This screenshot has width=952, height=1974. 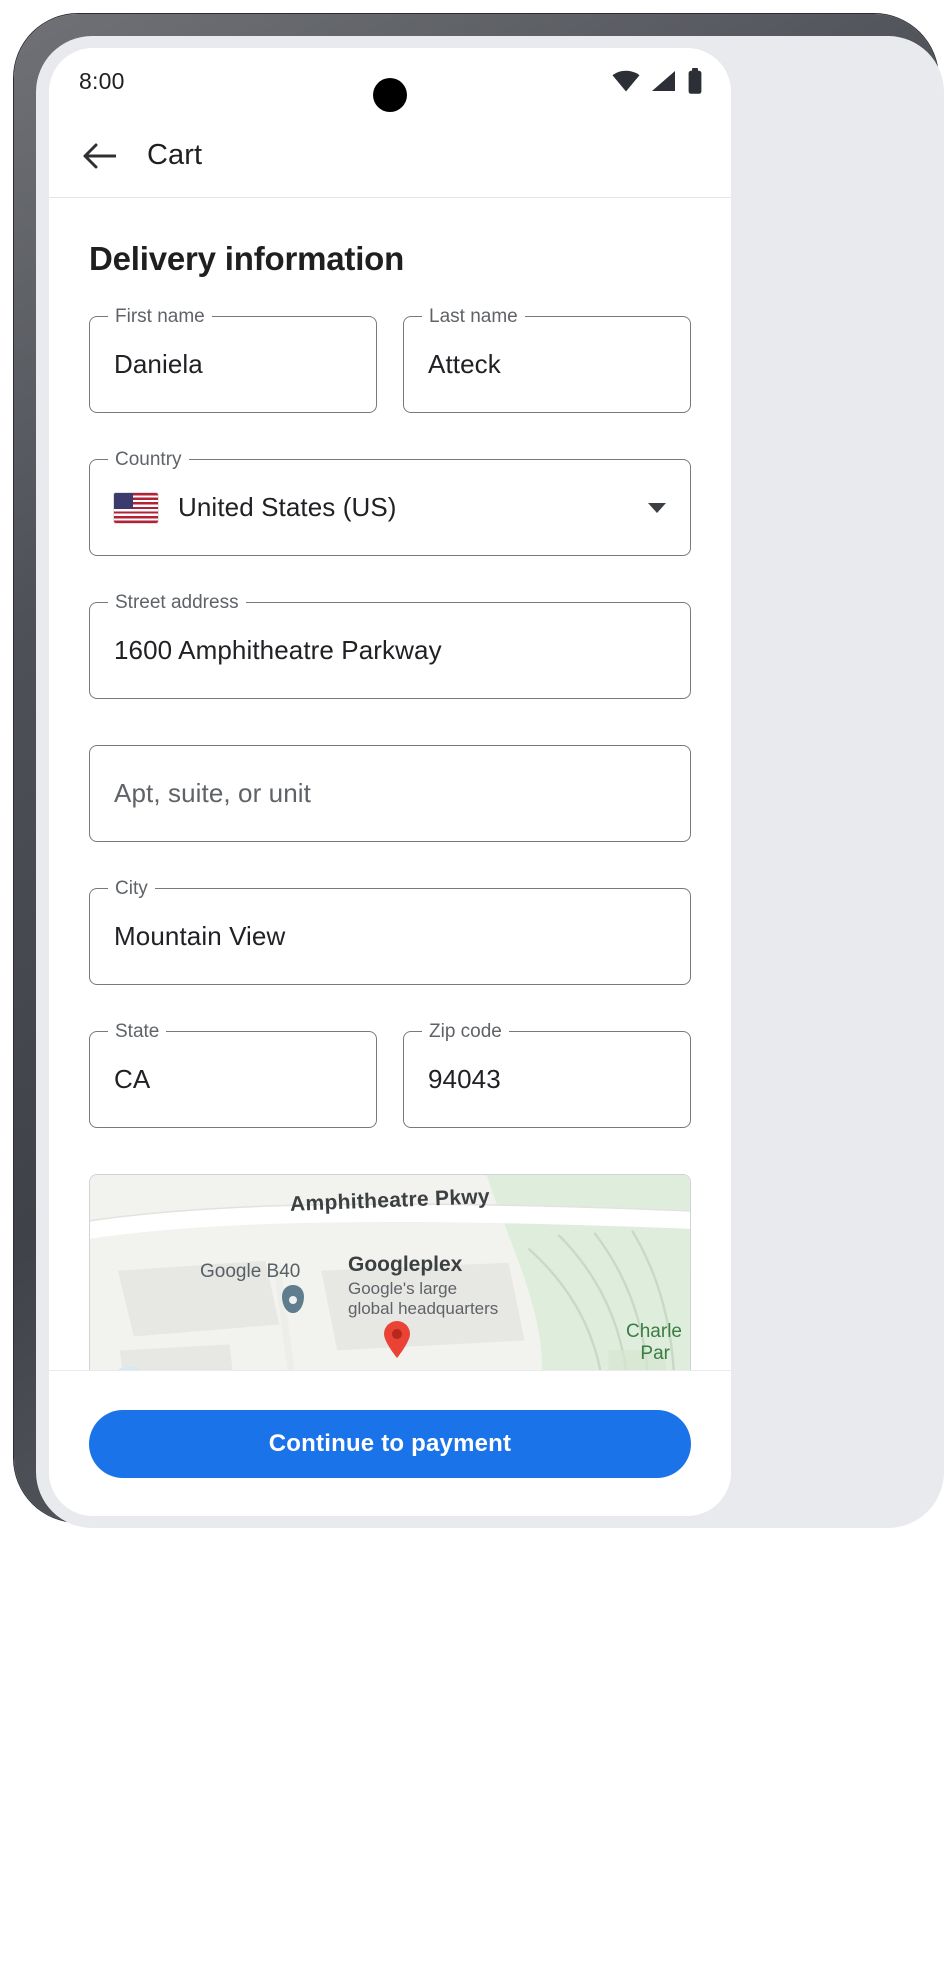 What do you see at coordinates (464, 364) in the screenshot?
I see `last-name-value: Atteck` at bounding box center [464, 364].